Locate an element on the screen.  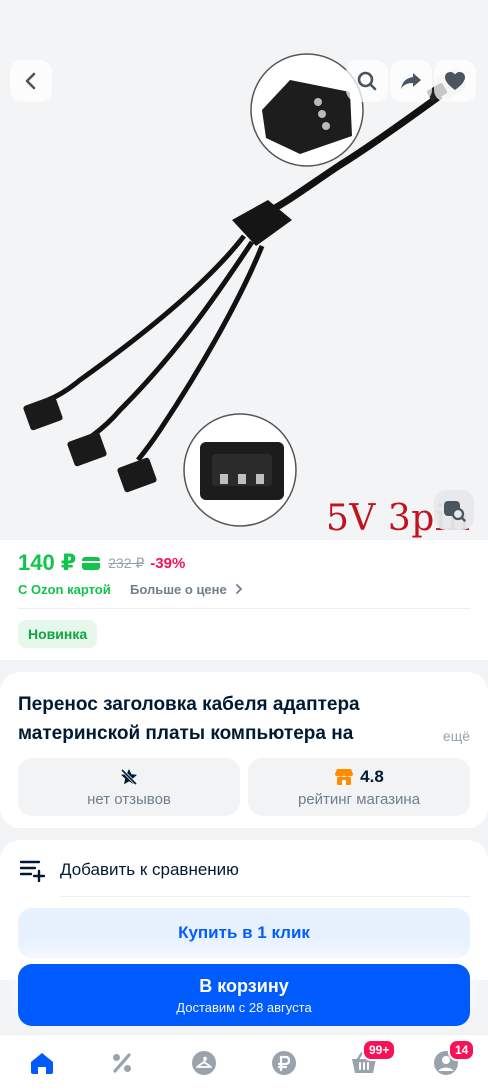
image-search-icon is located at coordinates (455, 511).